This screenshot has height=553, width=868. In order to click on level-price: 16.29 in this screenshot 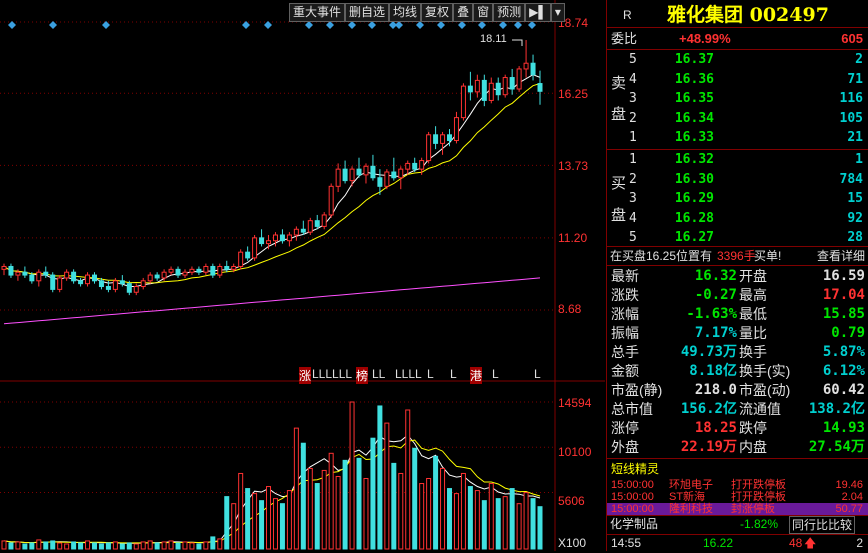, I will do `click(694, 198)`.